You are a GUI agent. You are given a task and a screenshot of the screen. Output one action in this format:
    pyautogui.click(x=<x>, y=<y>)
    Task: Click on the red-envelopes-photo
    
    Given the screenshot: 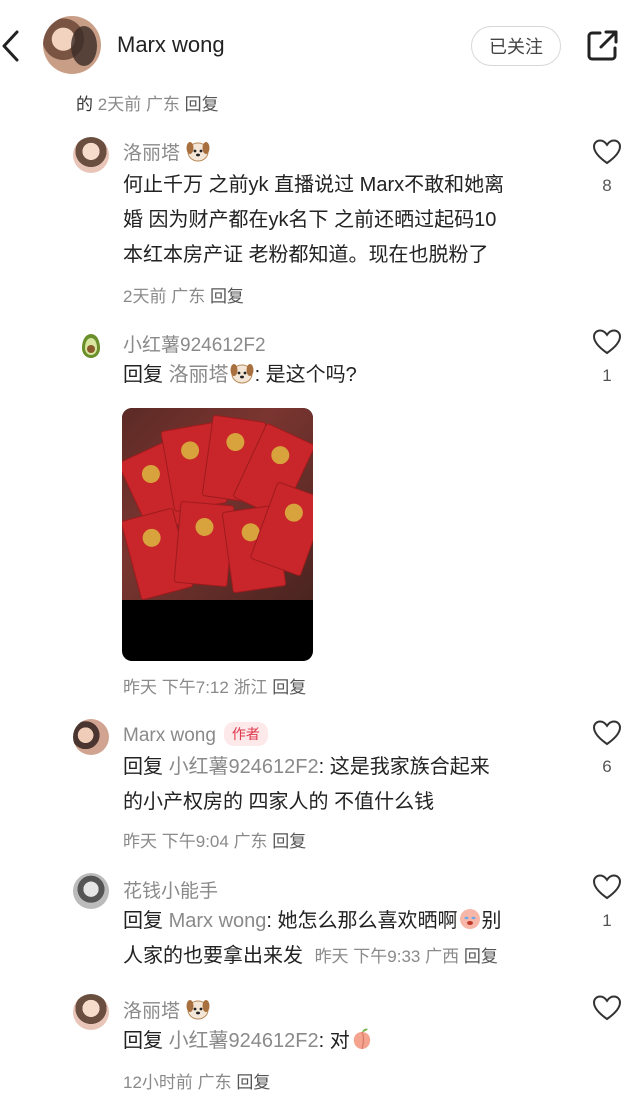 What is the action you would take?
    pyautogui.click(x=217, y=504)
    